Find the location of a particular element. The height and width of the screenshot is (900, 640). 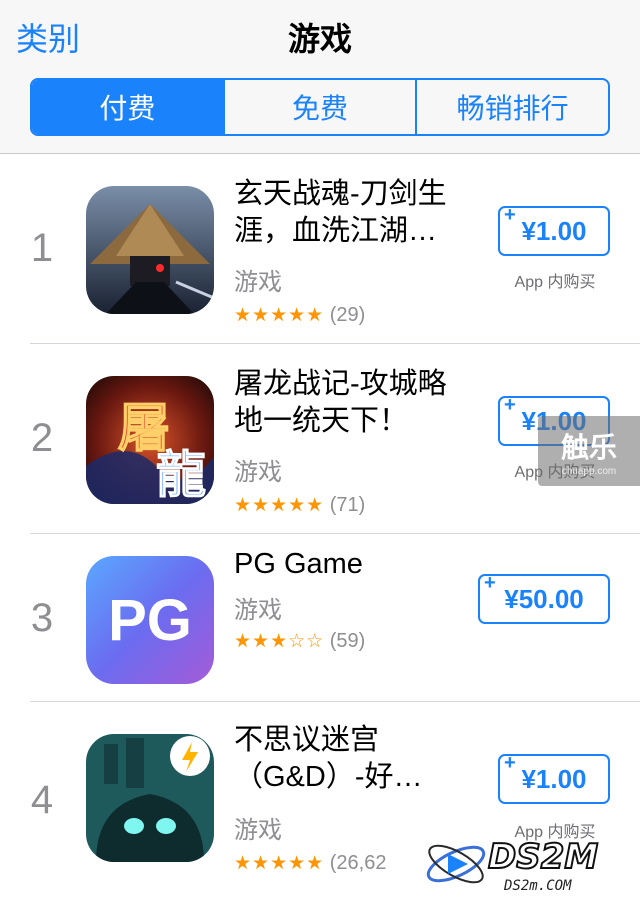

watermark-text: DS2M is located at coordinates (543, 857).